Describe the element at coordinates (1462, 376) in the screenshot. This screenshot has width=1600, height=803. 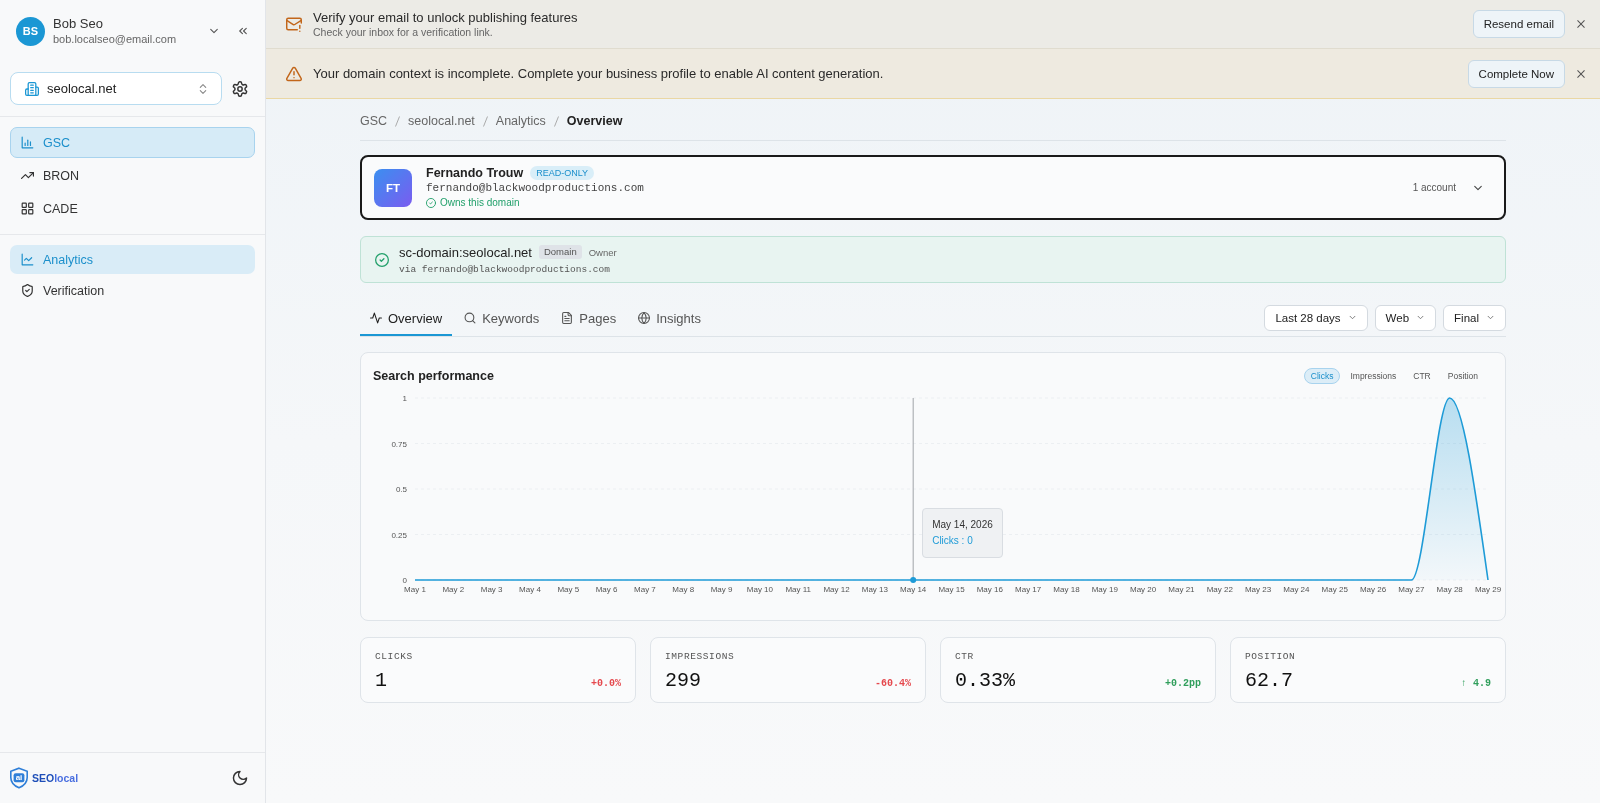
I see `metric-toggle: Position` at that location.